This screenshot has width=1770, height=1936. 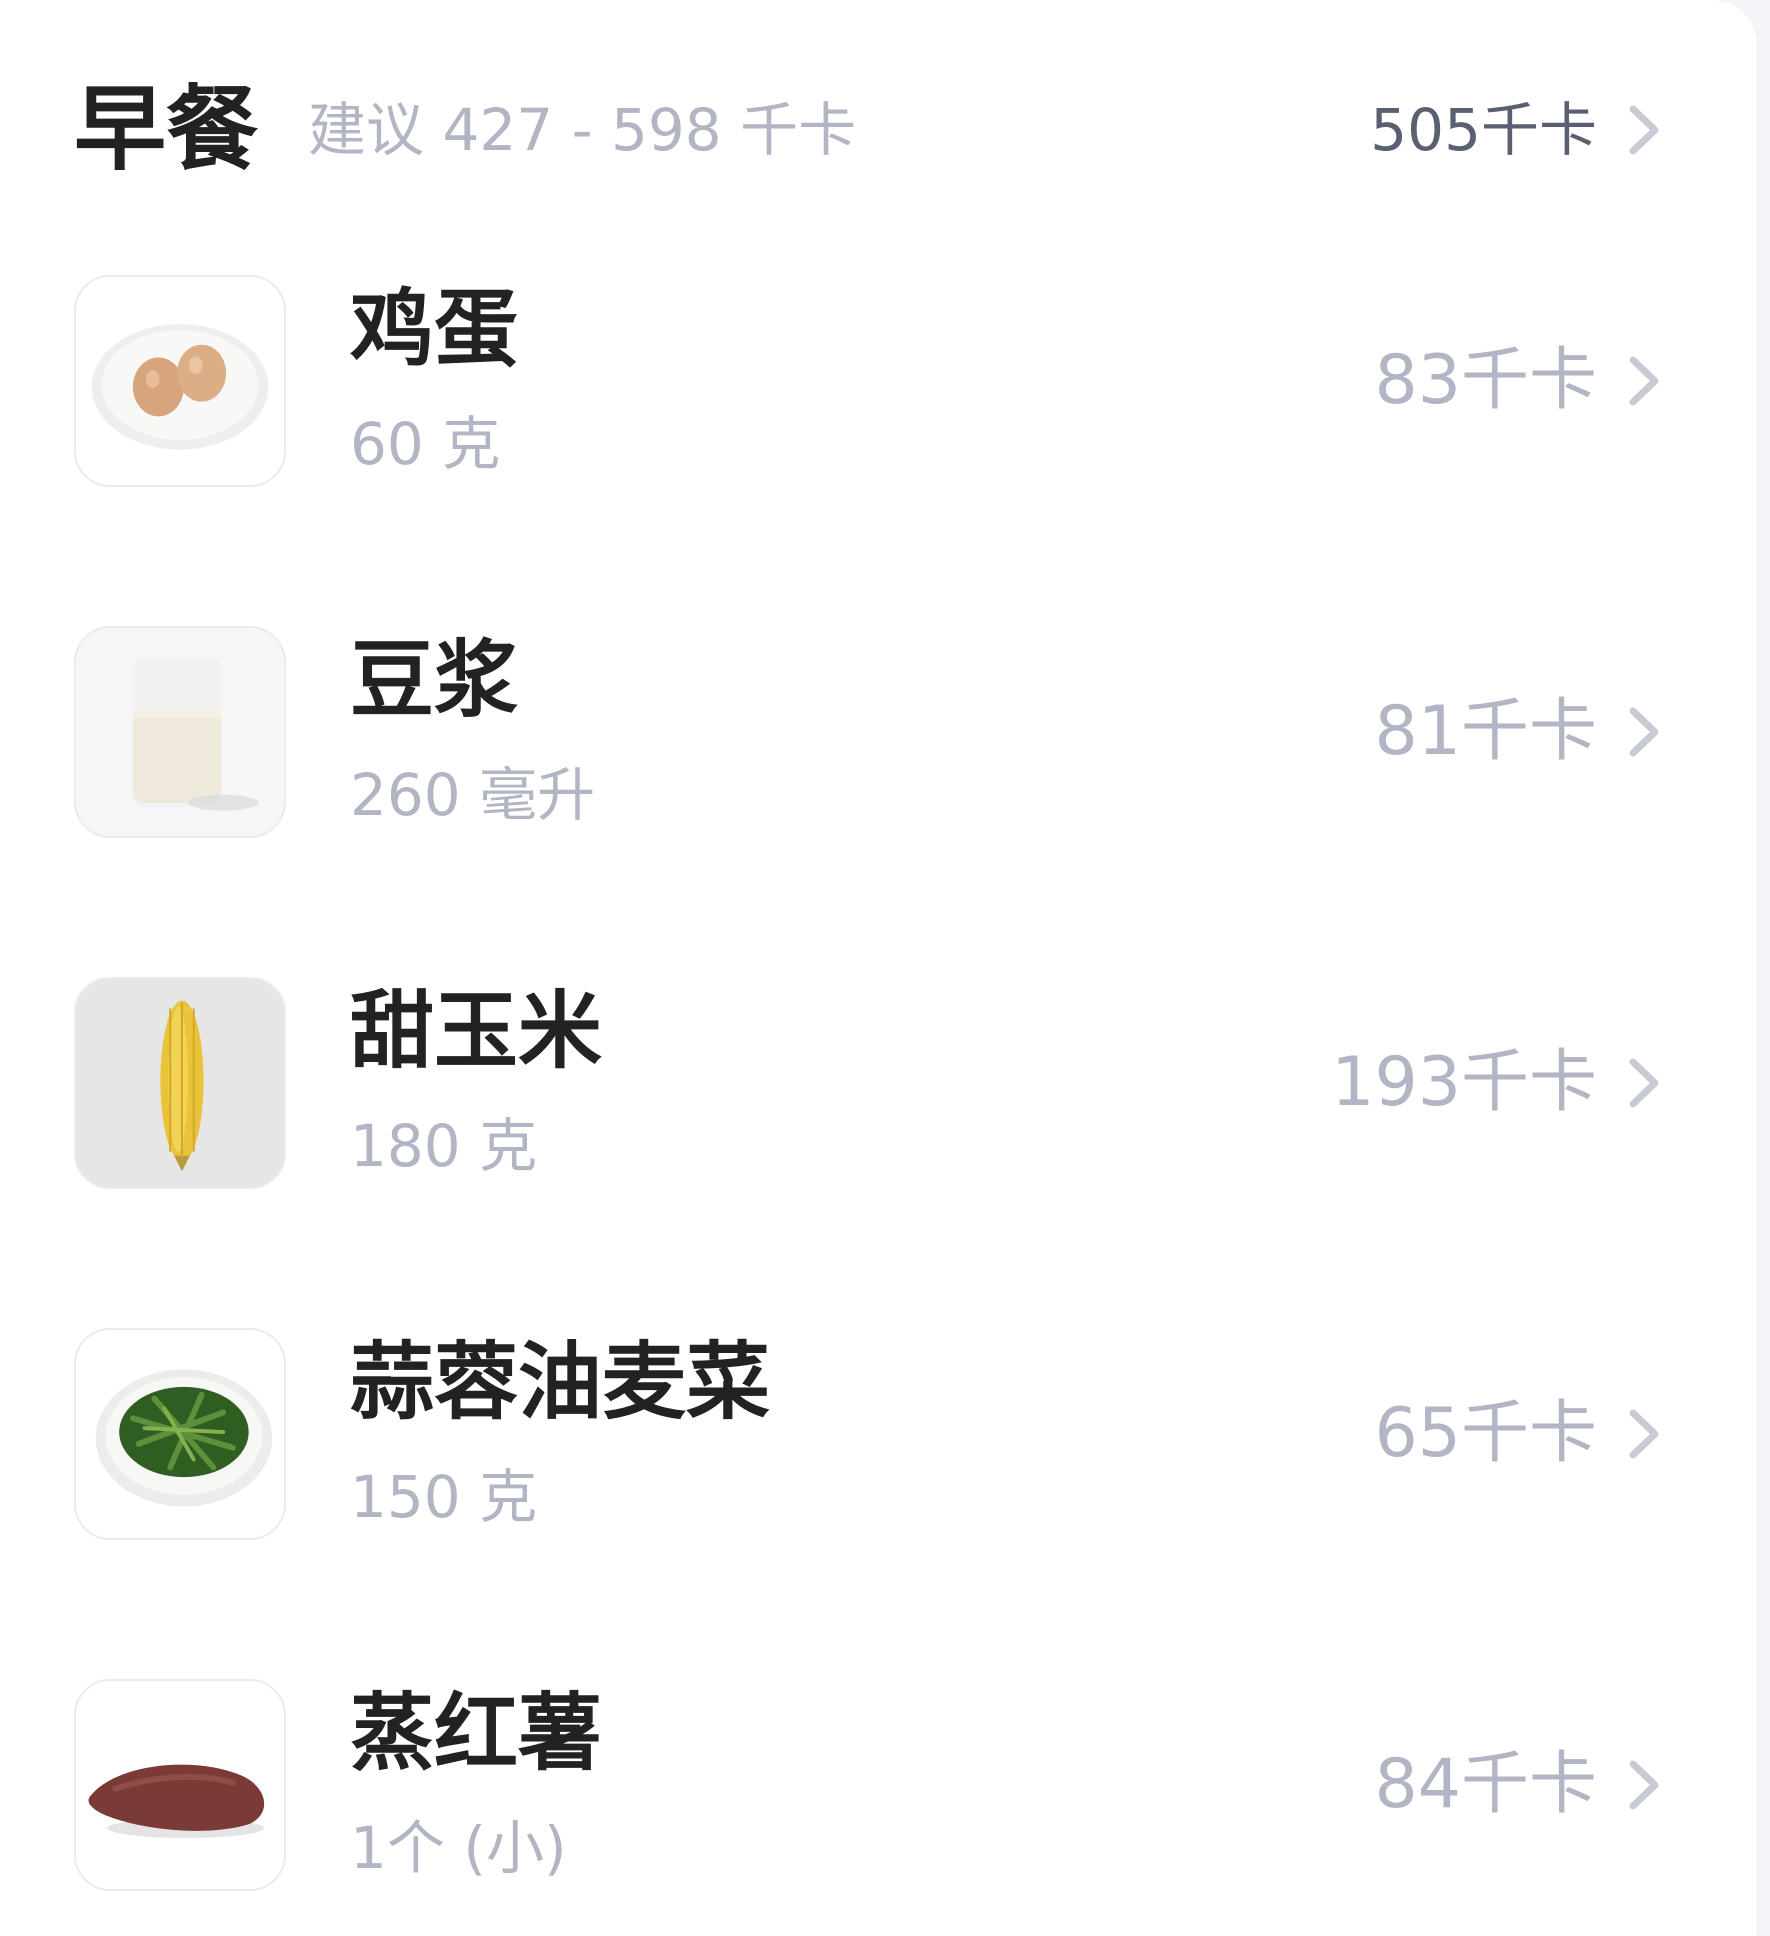 What do you see at coordinates (458, 1848) in the screenshot?
I see `food-amount: 1个 (小)` at bounding box center [458, 1848].